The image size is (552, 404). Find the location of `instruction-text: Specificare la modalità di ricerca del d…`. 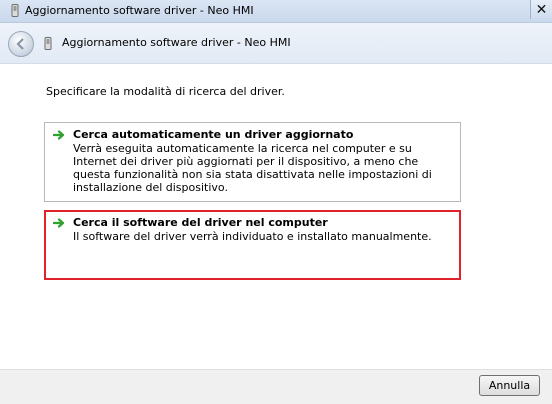

instruction-text: Specificare la modalità di ricerca del d… is located at coordinates (165, 91).